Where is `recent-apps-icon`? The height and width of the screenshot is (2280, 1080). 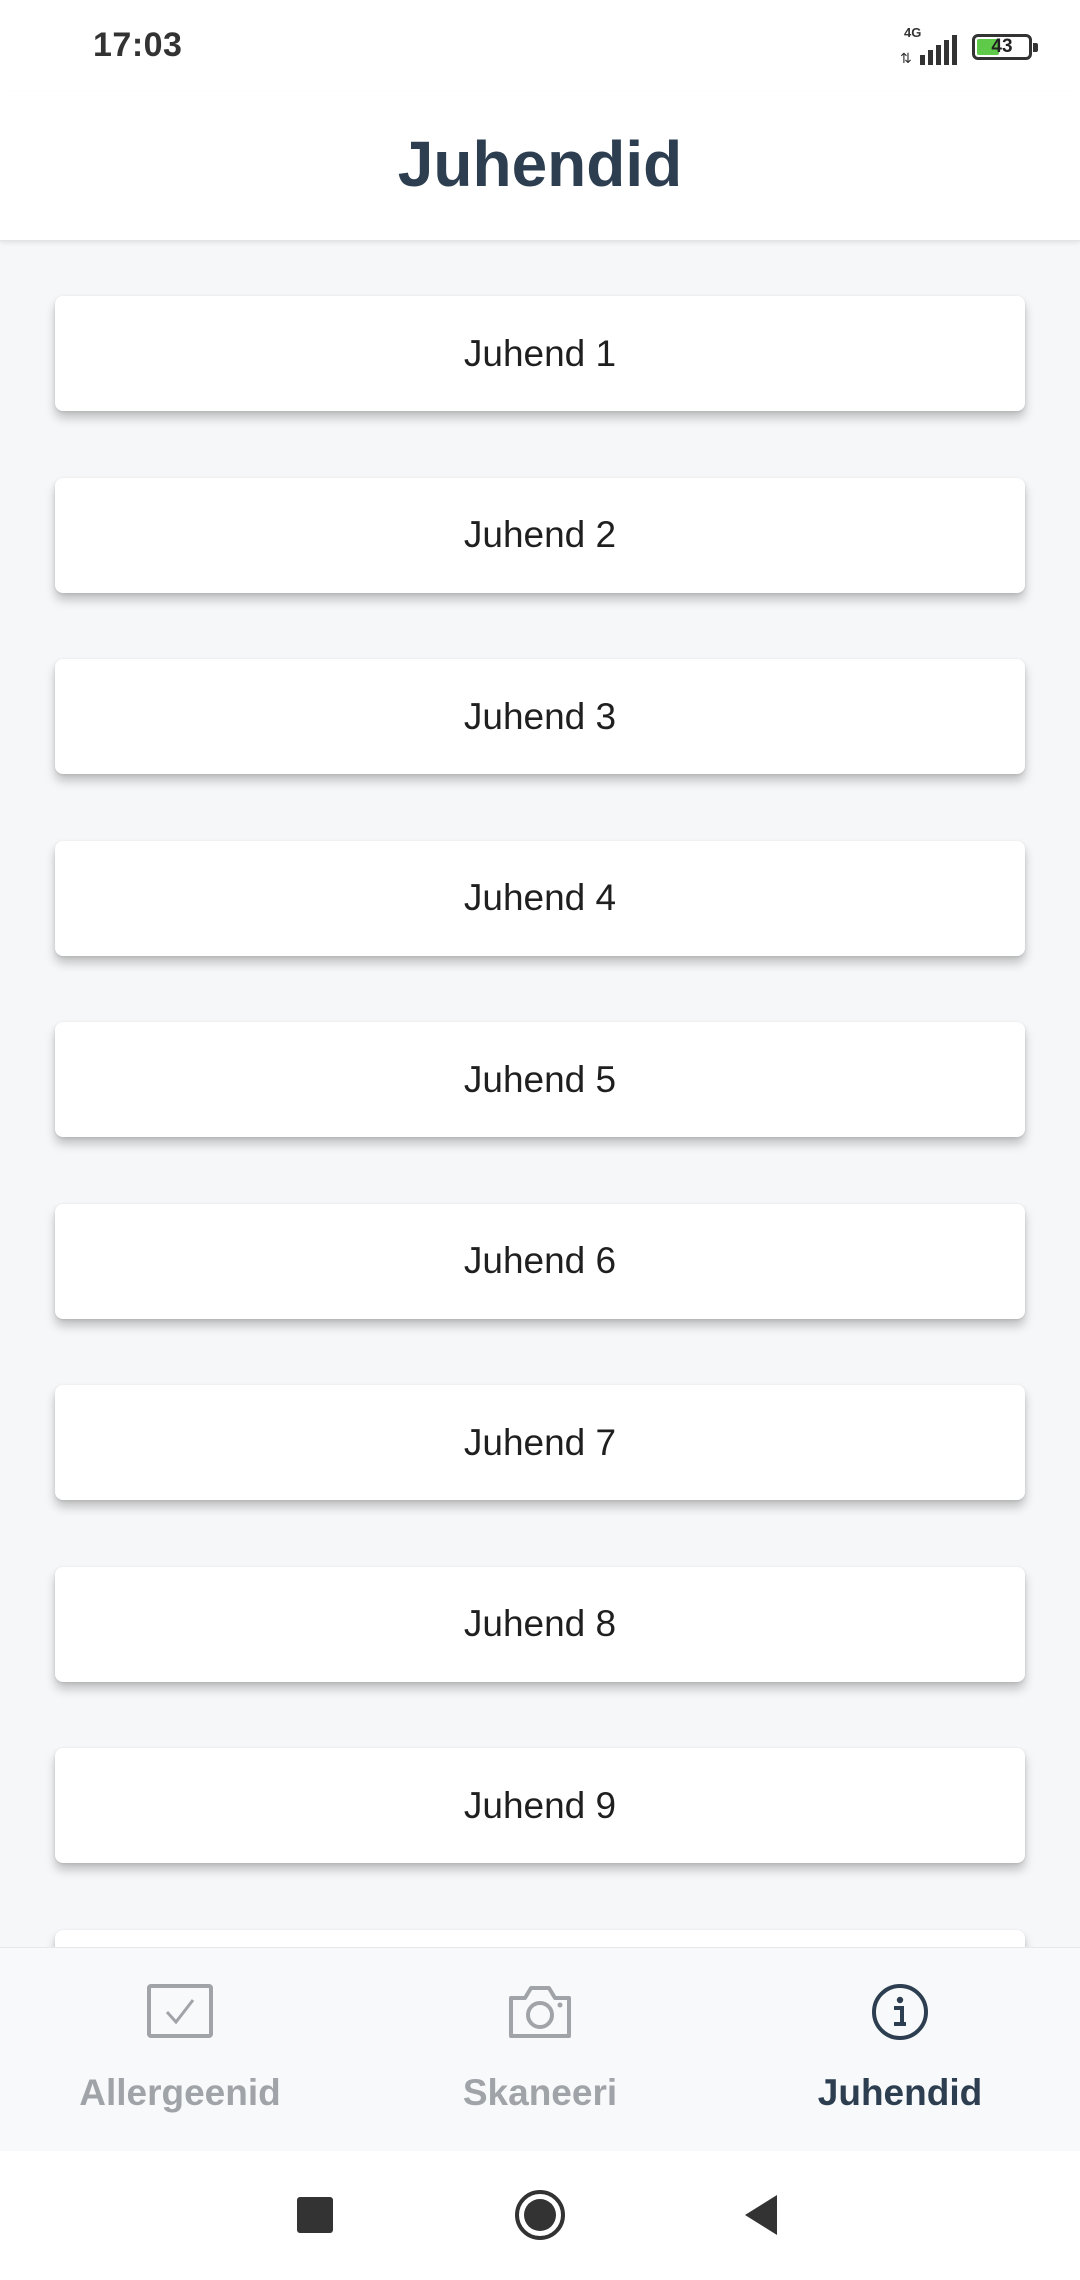
recent-apps-icon is located at coordinates (315, 2215).